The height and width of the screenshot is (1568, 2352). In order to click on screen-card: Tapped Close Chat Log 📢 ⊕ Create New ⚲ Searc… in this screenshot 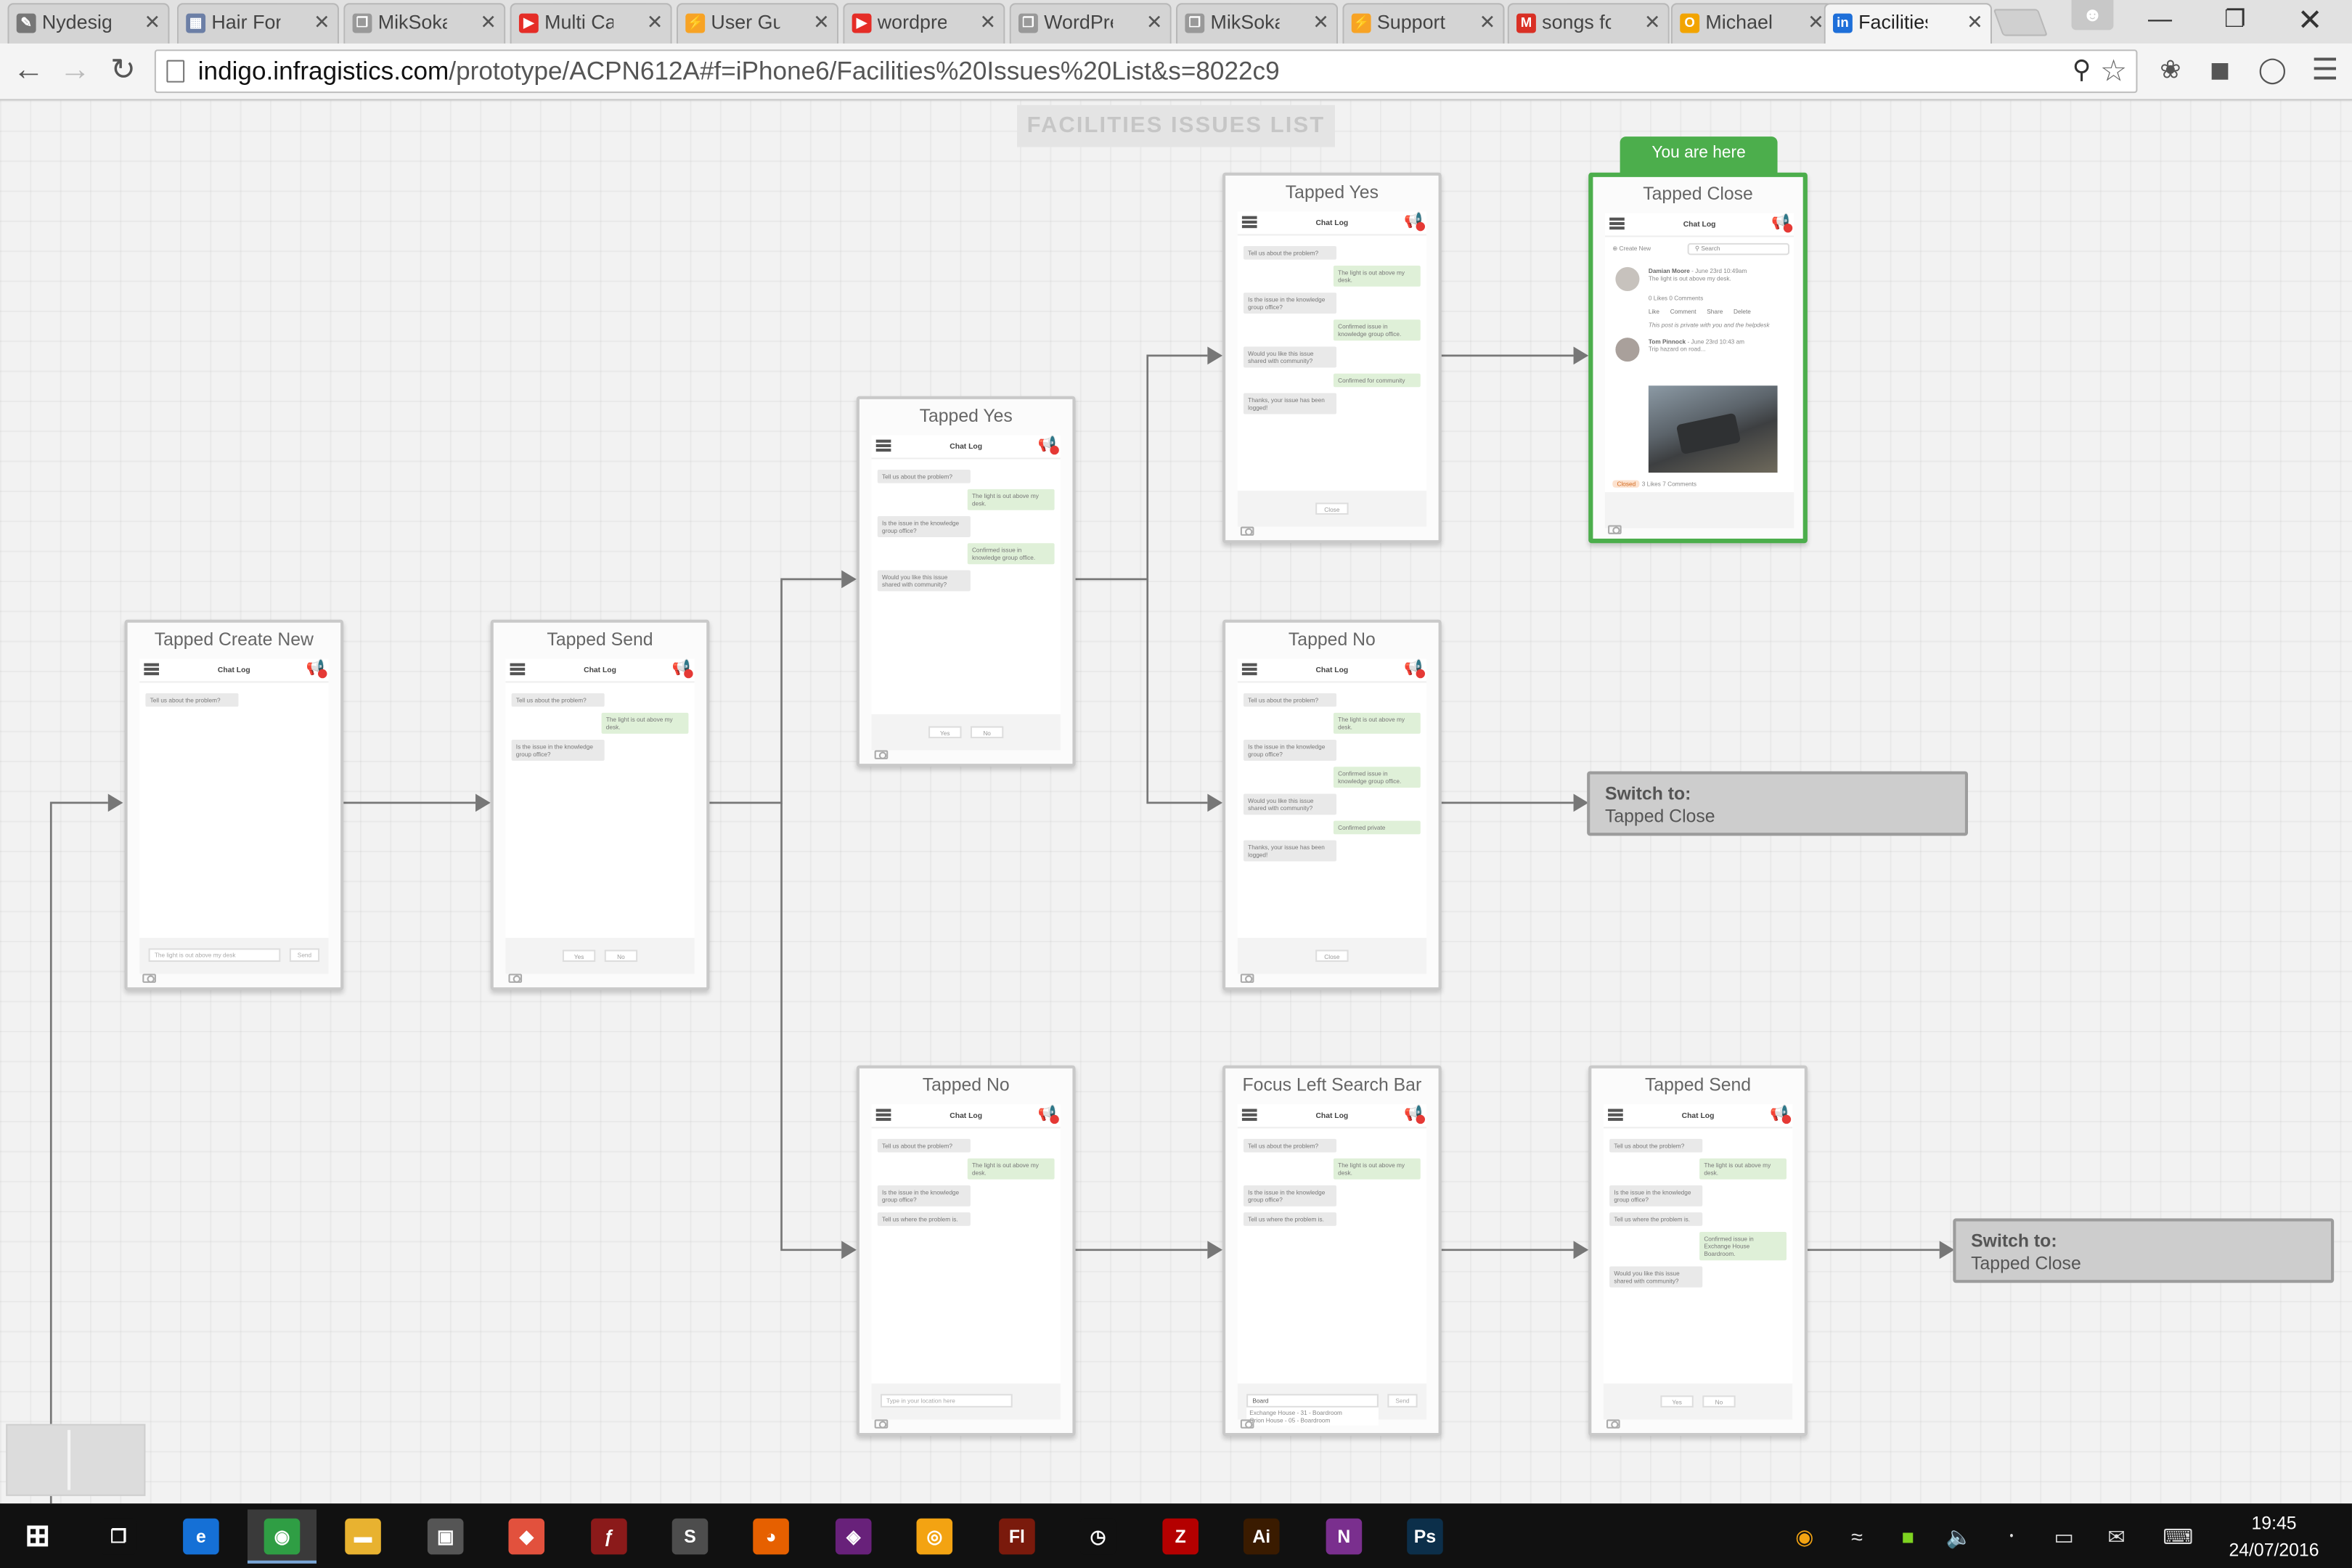, I will do `click(1698, 358)`.